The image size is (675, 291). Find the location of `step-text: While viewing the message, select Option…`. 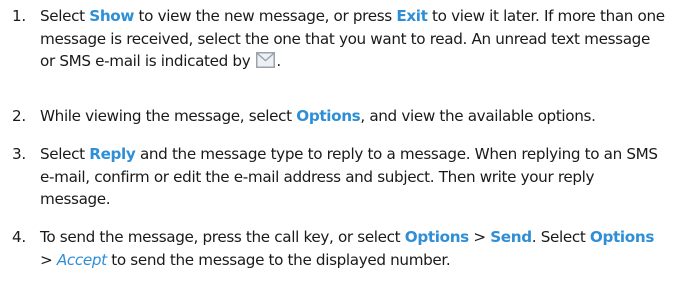

step-text: While viewing the message, select Option… is located at coordinates (352, 116).